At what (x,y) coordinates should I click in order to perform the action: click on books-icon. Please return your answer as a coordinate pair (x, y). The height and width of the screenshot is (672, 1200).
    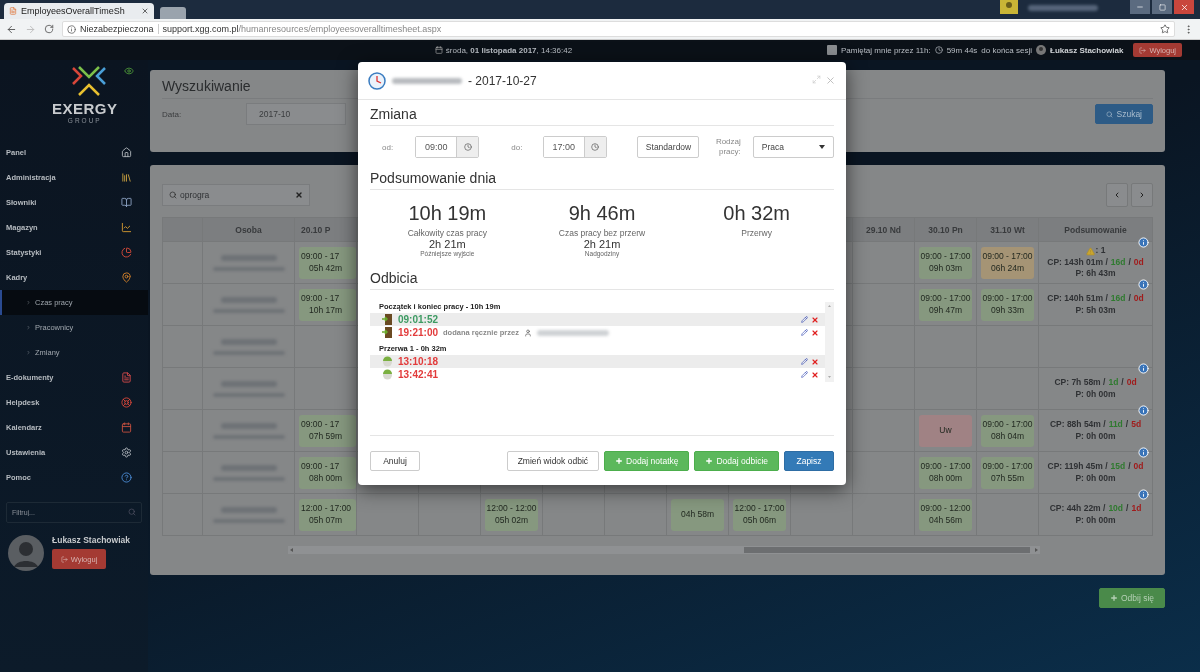
    Looking at the image, I should click on (126, 177).